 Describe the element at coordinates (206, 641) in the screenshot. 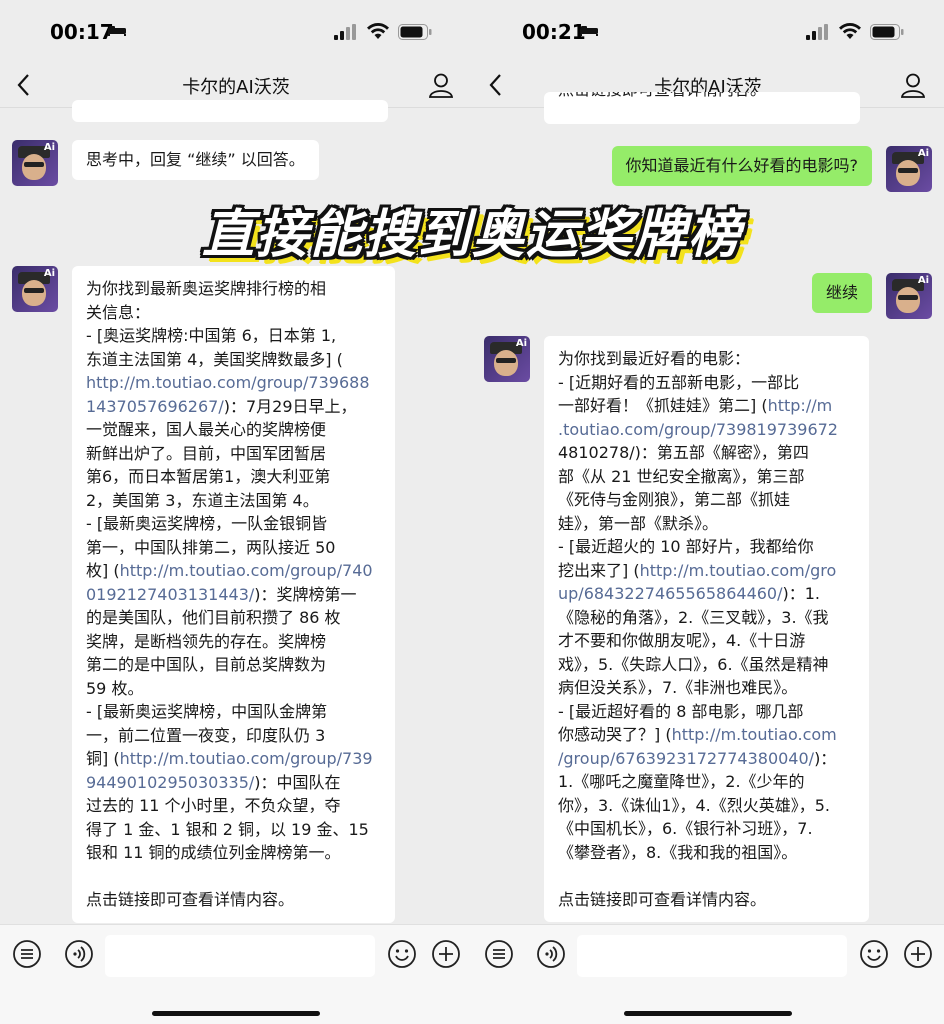

I see `message-line: 奖牌，是断档领先的存在。奖牌榜` at that location.